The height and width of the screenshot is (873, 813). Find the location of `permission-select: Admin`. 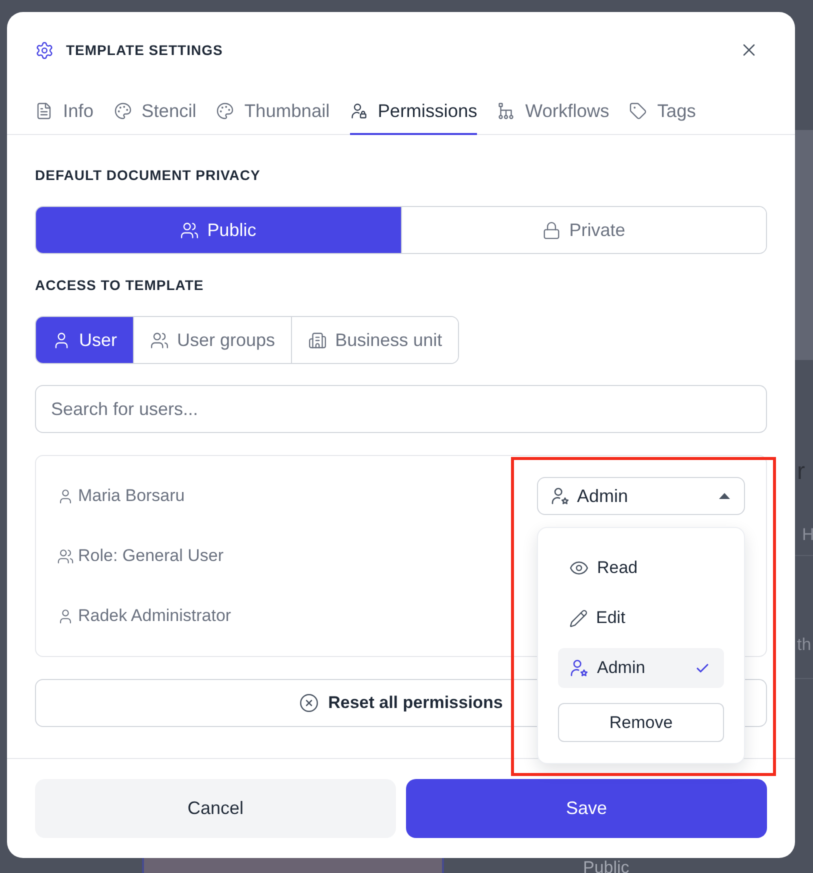

permission-select: Admin is located at coordinates (641, 496).